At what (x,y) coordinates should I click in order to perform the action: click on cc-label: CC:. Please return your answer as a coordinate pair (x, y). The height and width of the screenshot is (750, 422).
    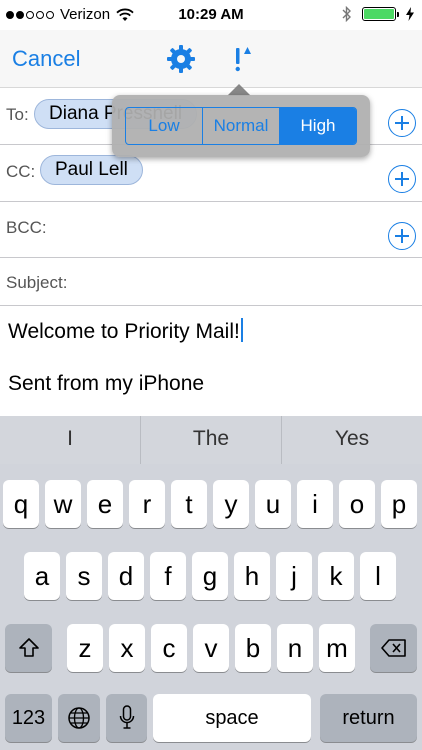
    Looking at the image, I should click on (21, 171).